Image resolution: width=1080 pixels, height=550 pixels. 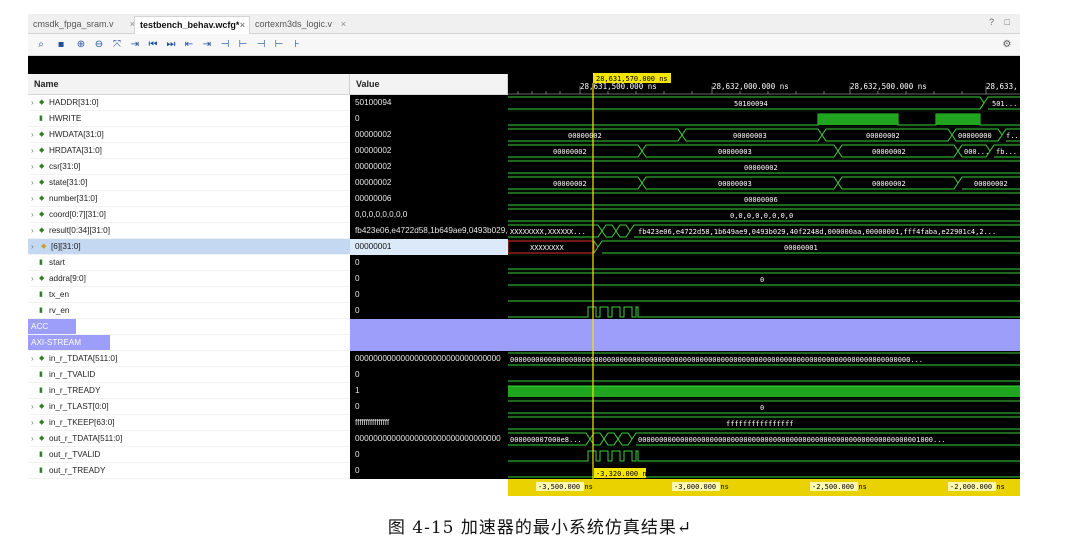 I want to click on signal-name-cell: ▮ out_r_TVALID, so click(x=189, y=455).